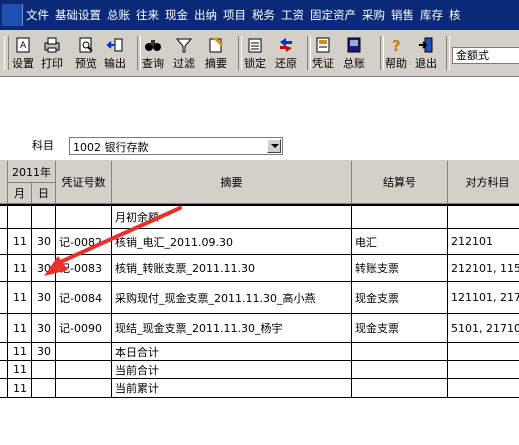 This screenshot has width=519, height=445. I want to click on menu-item: 库存, so click(431, 15).